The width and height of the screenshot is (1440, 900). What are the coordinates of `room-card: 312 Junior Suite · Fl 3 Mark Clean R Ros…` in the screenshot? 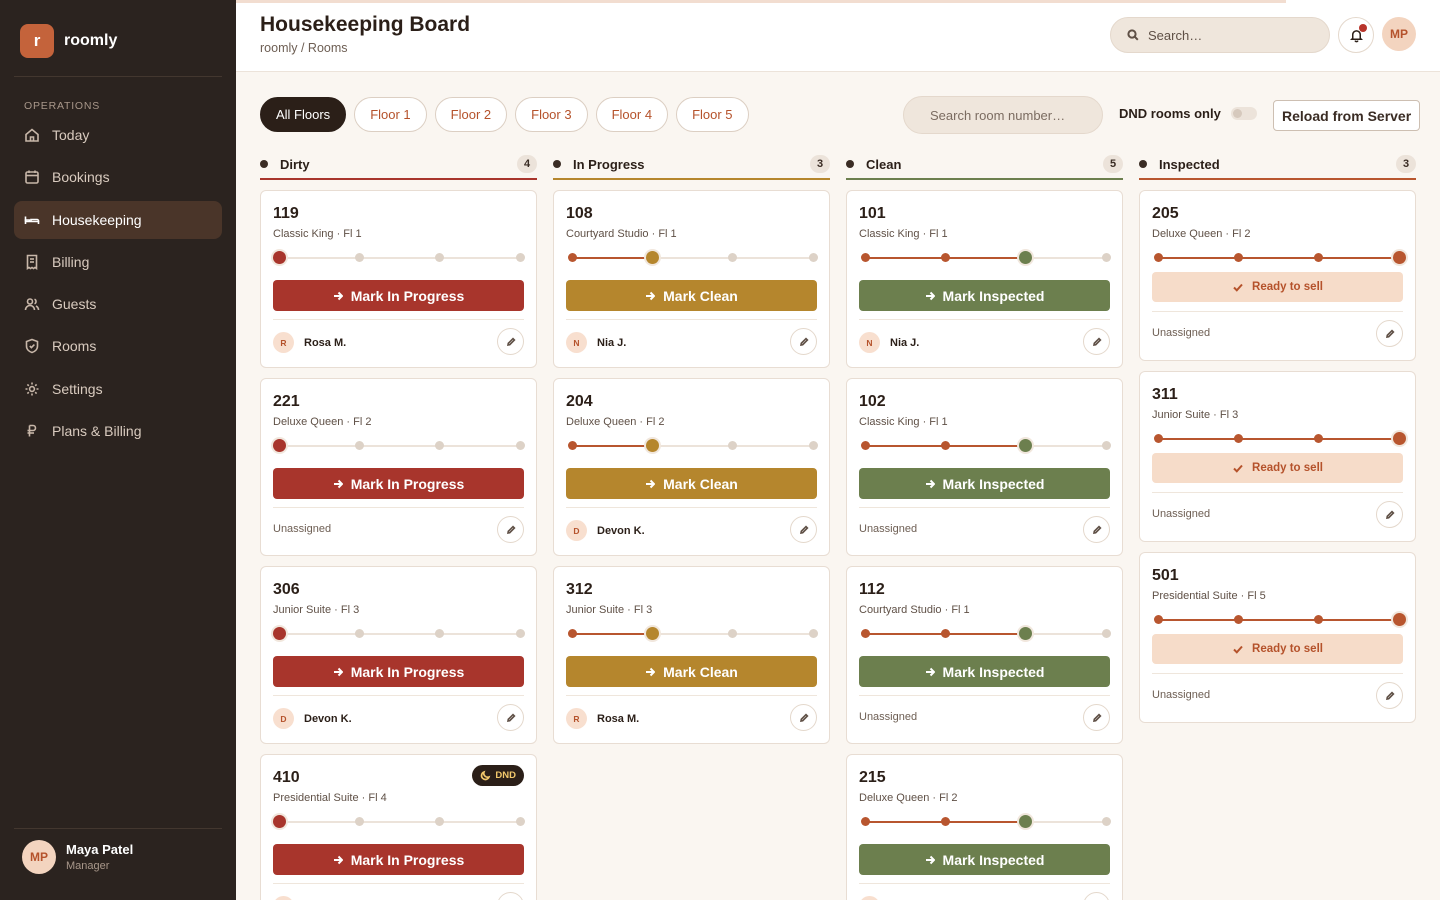 It's located at (691, 655).